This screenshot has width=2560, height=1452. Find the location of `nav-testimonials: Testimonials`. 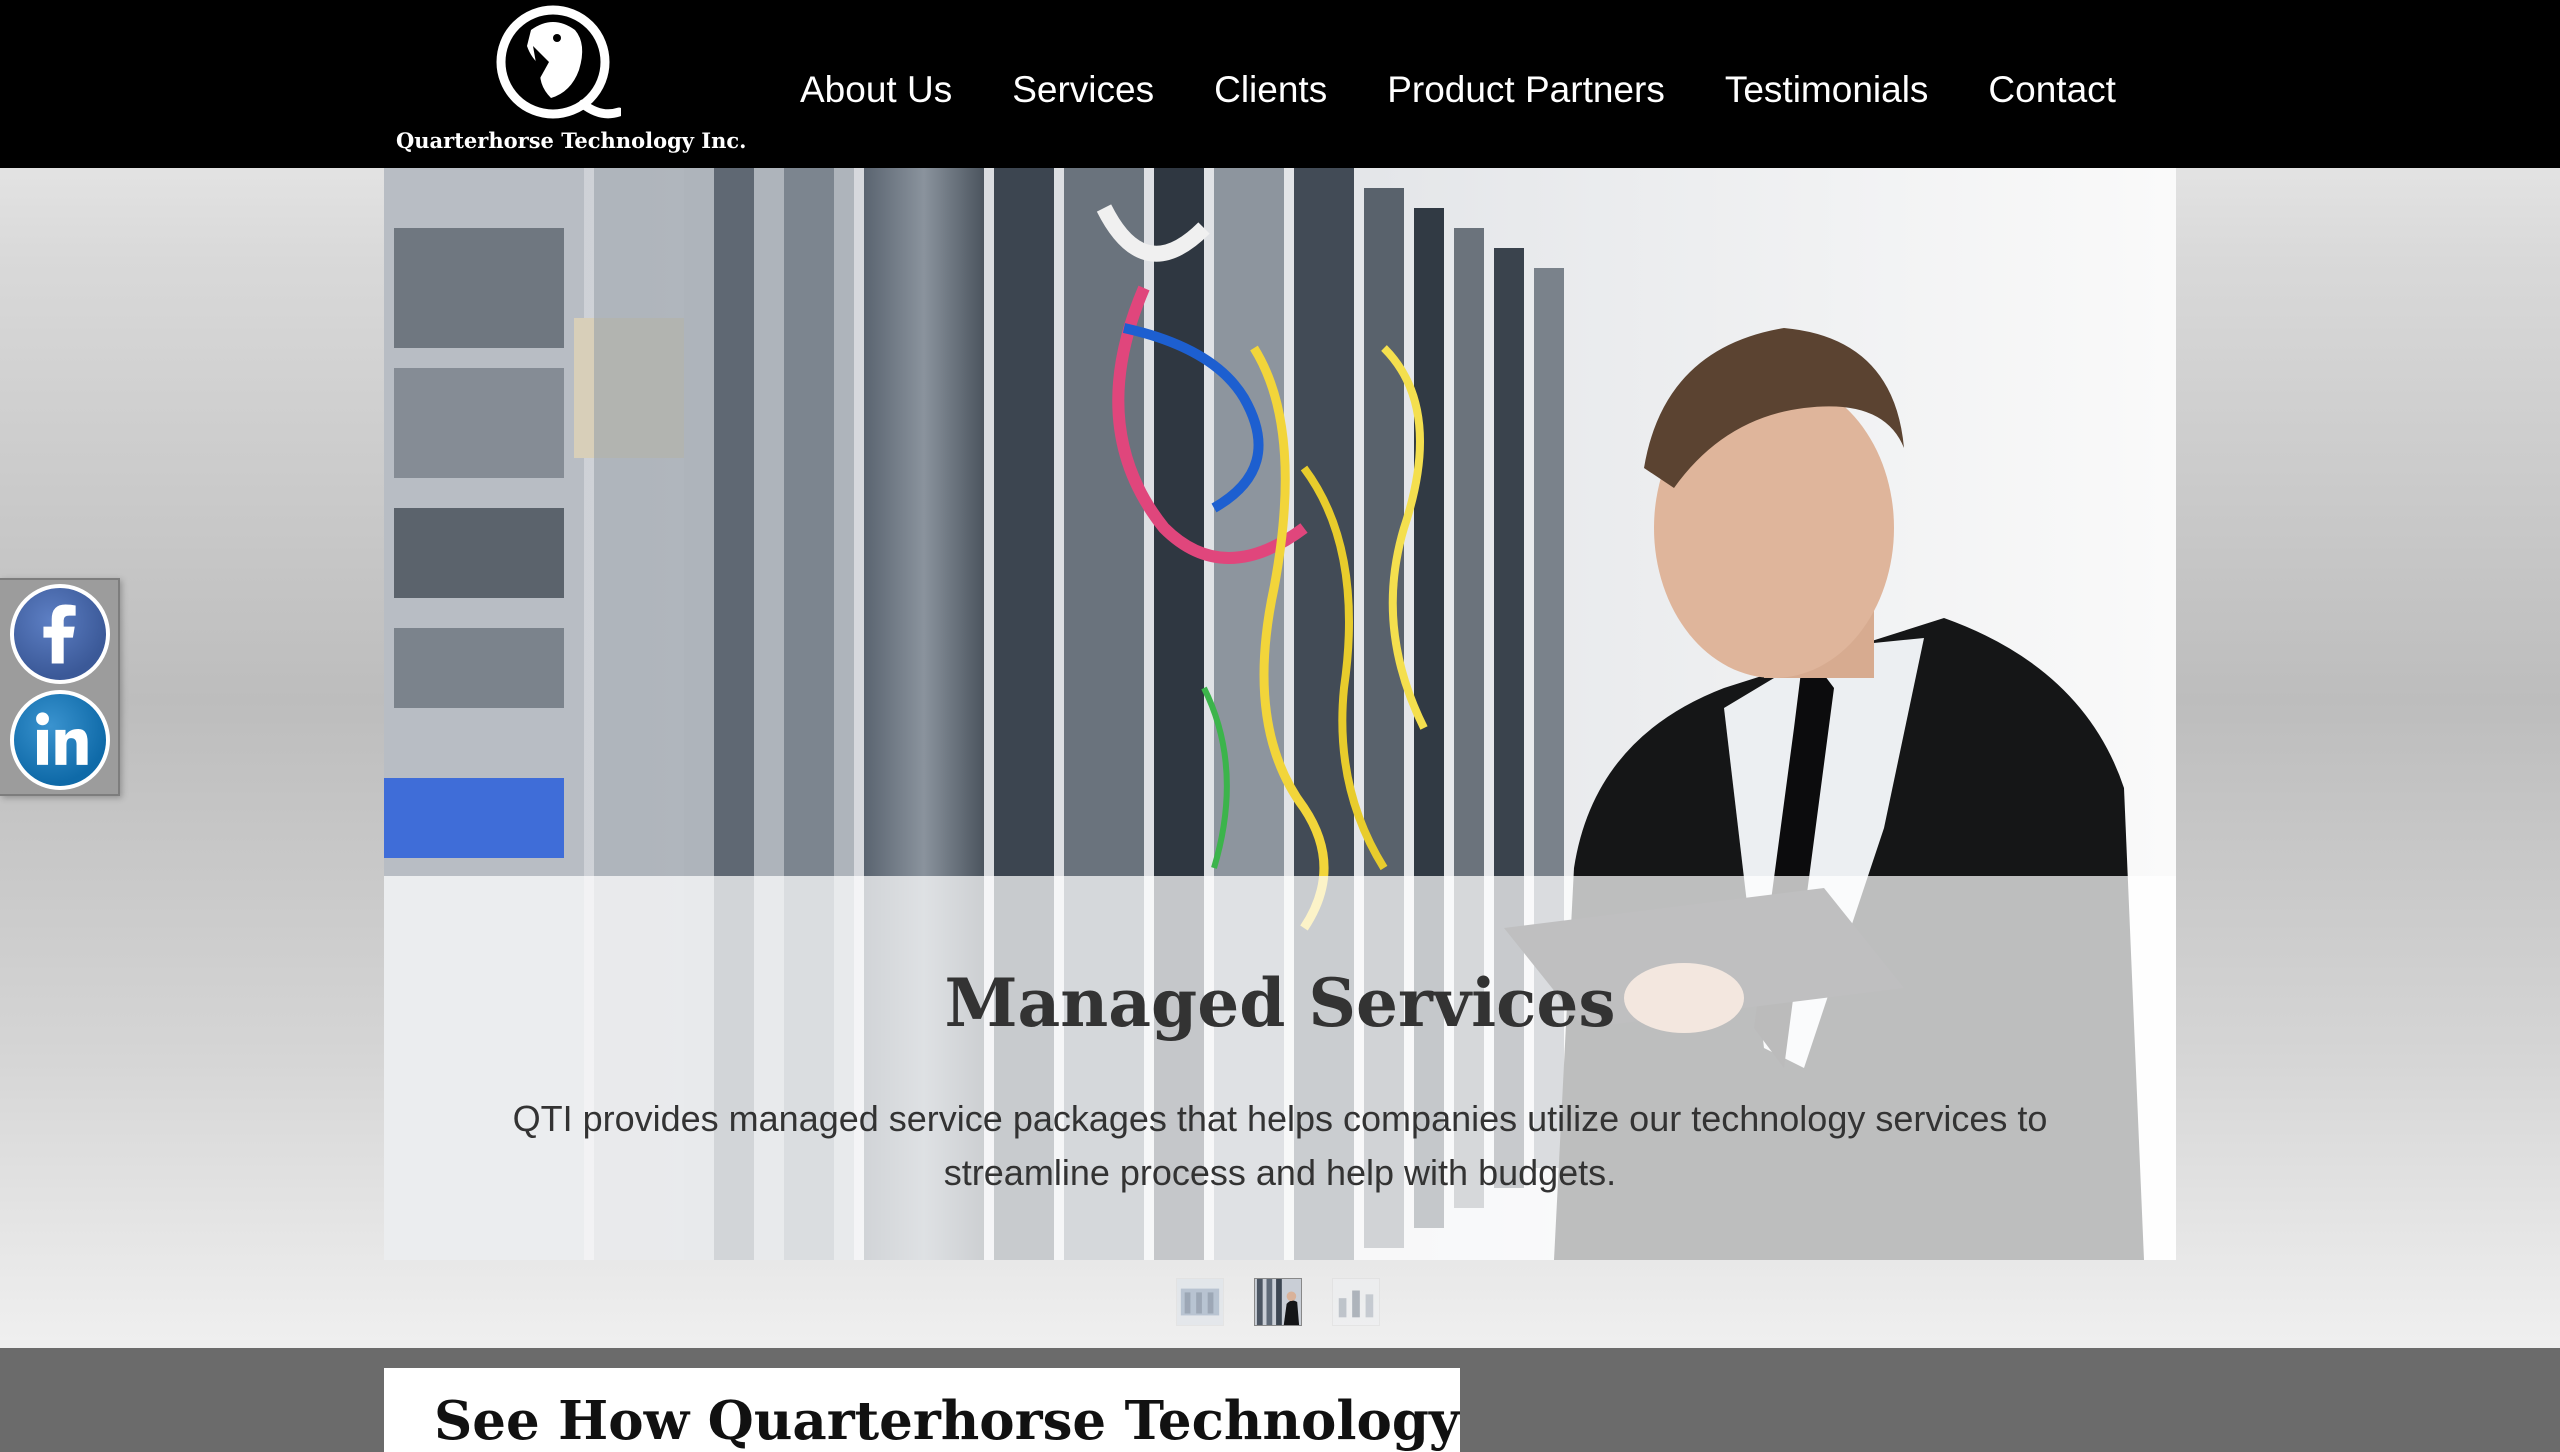

nav-testimonials: Testimonials is located at coordinates (1827, 90).